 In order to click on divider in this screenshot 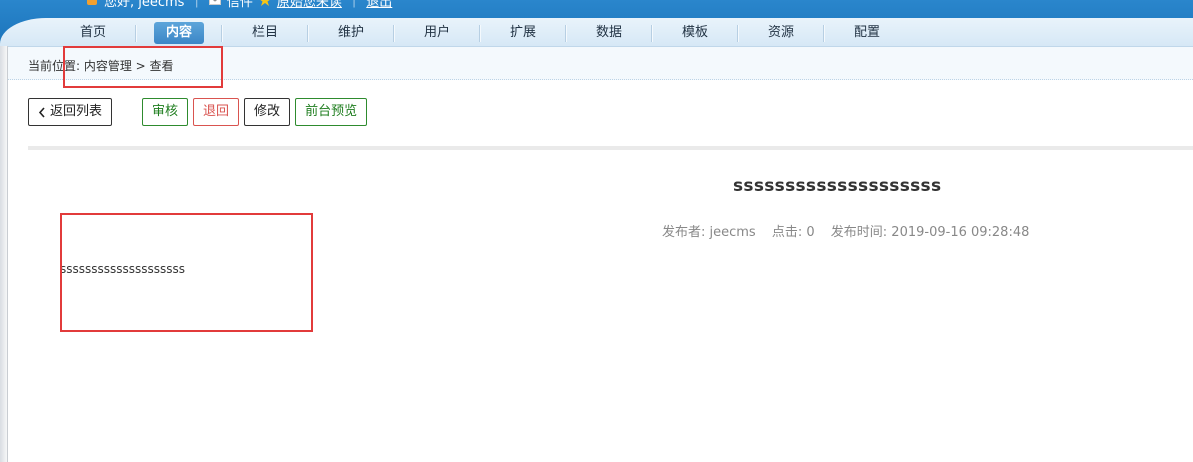, I will do `click(610, 148)`.